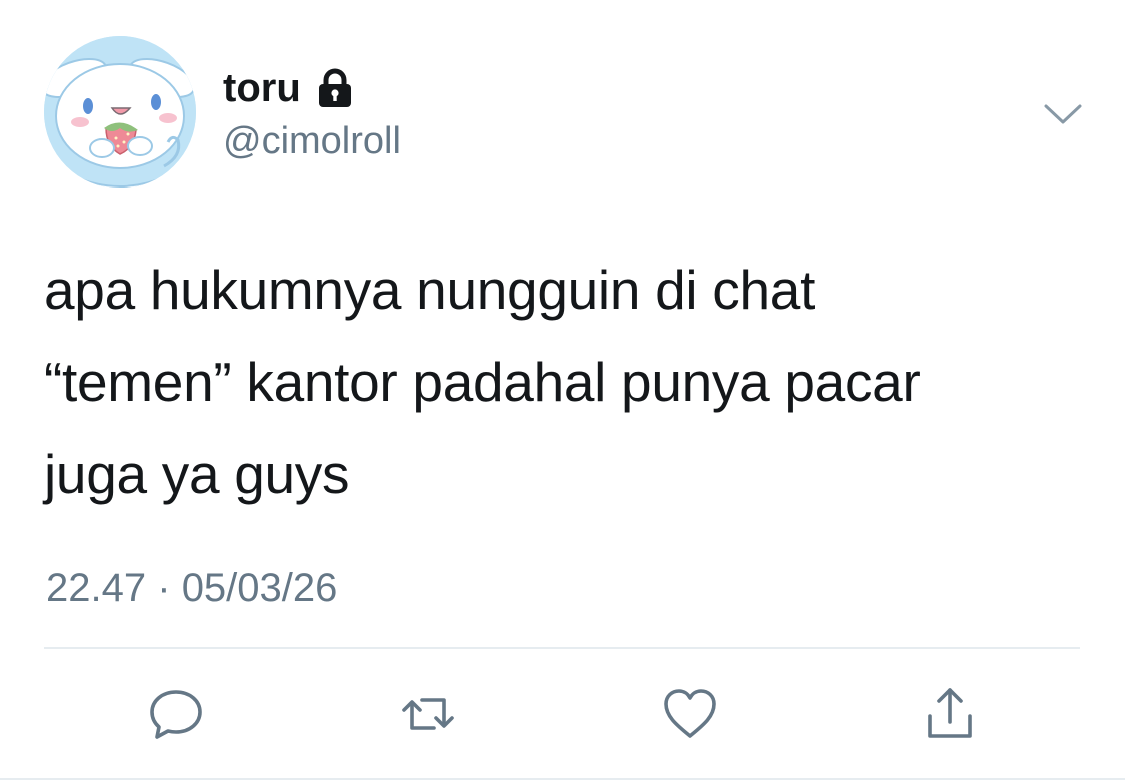 The image size is (1125, 781). I want to click on reply-icon, so click(176, 714).